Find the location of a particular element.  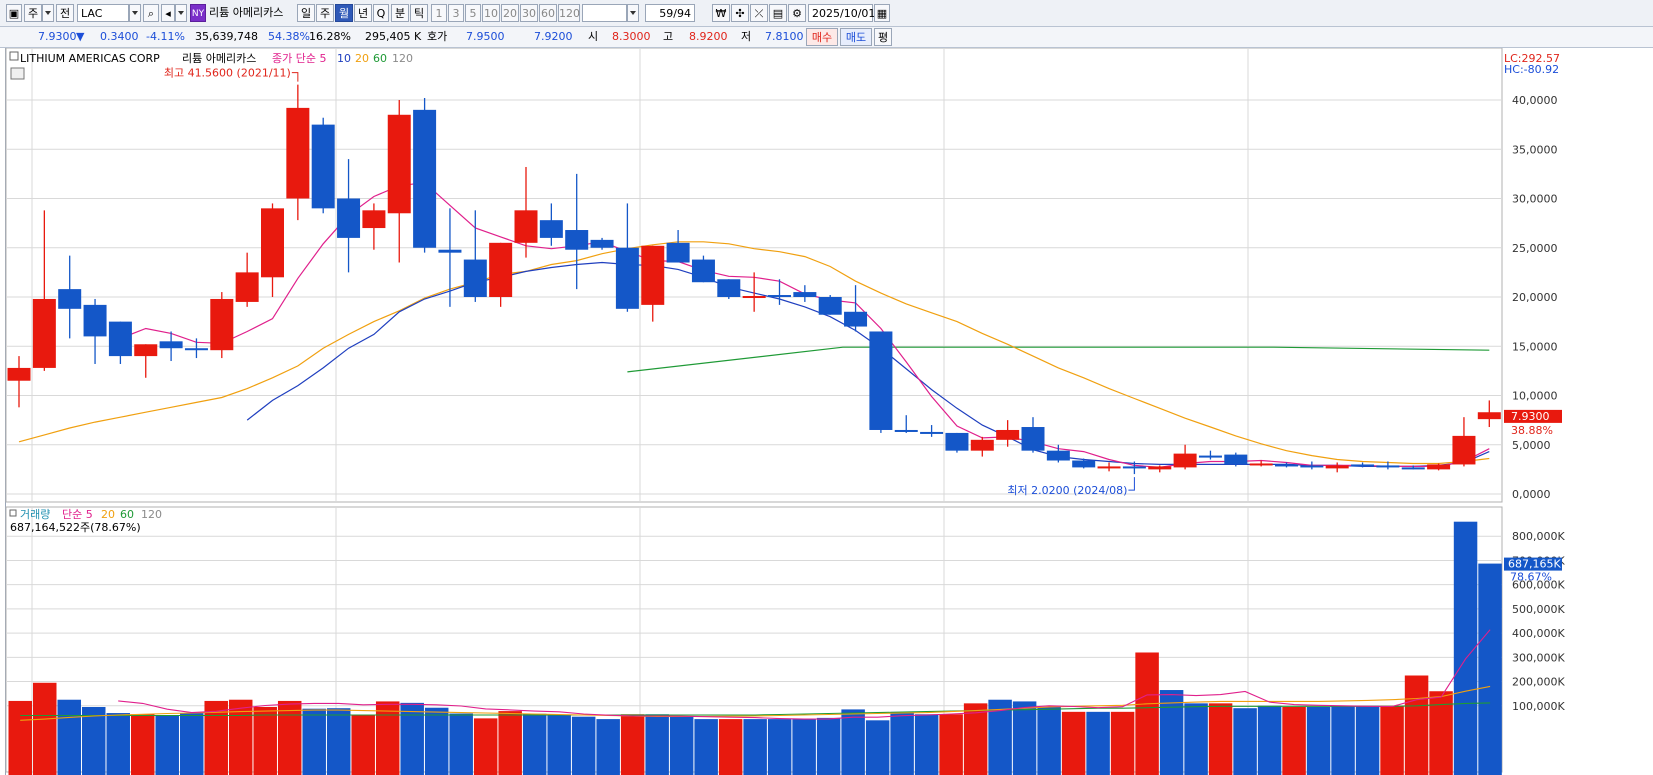

settings-icon: ⚙ is located at coordinates (797, 13).